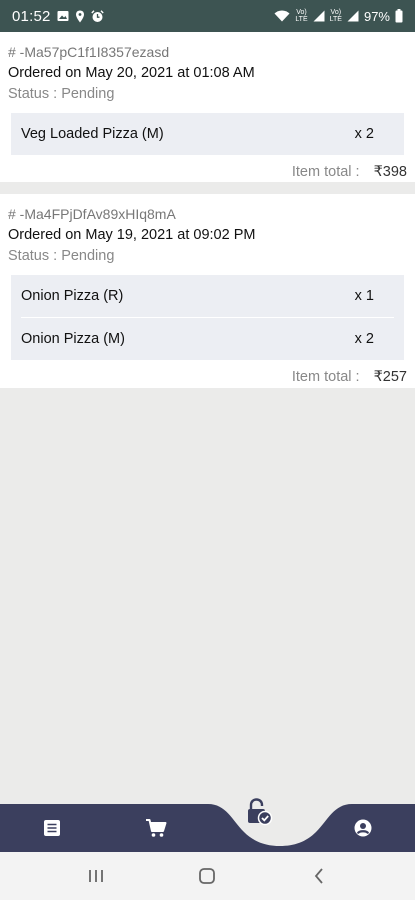 The height and width of the screenshot is (900, 415). Describe the element at coordinates (63, 16) in the screenshot. I see `image-icon` at that location.